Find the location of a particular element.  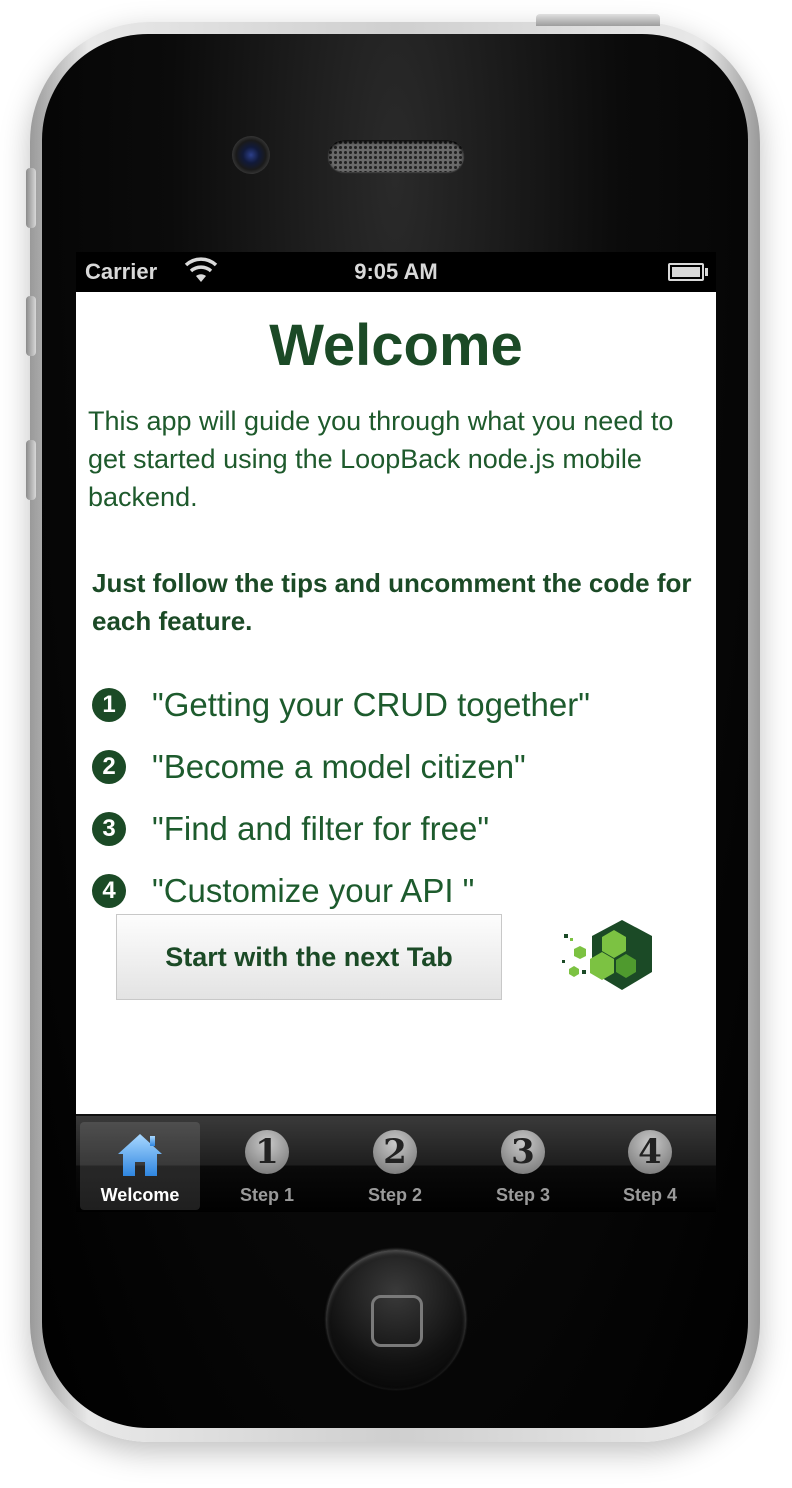

home-square-icon is located at coordinates (397, 1321).